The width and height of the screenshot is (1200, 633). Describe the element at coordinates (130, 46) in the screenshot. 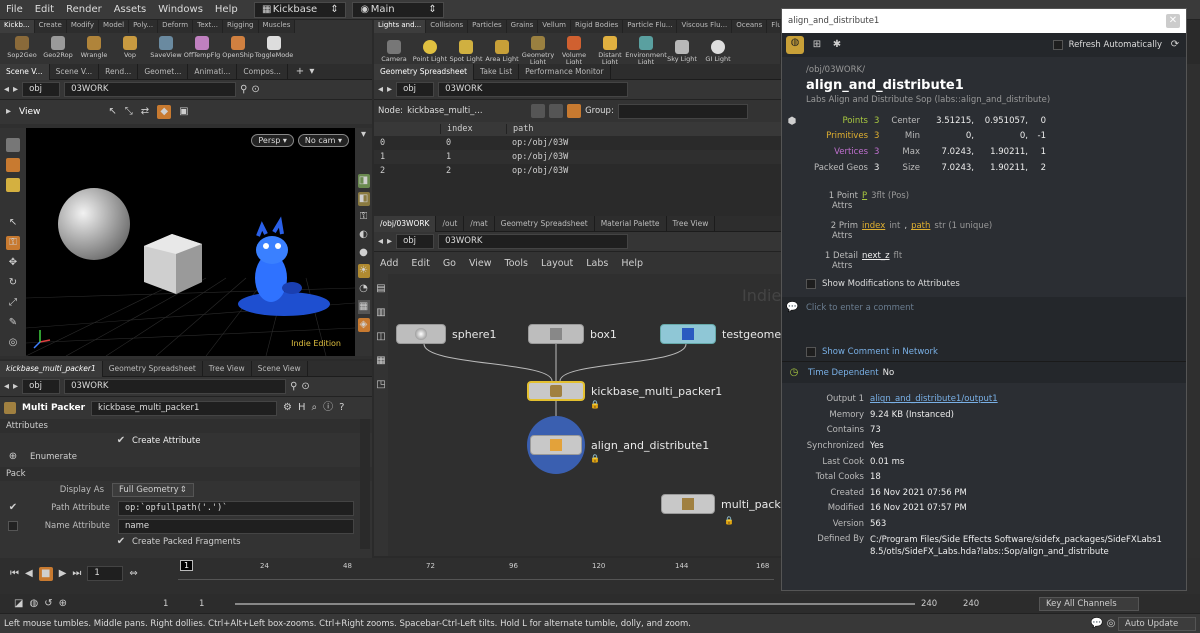

I see `tool-vop: Vop` at that location.